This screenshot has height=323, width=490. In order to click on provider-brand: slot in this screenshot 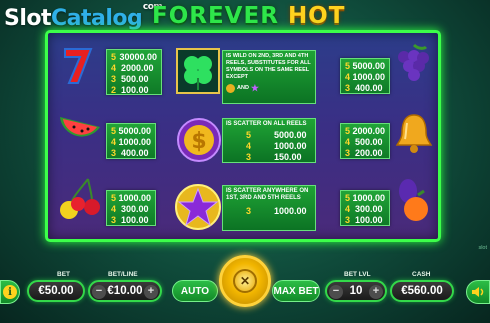, I will do `click(482, 248)`.